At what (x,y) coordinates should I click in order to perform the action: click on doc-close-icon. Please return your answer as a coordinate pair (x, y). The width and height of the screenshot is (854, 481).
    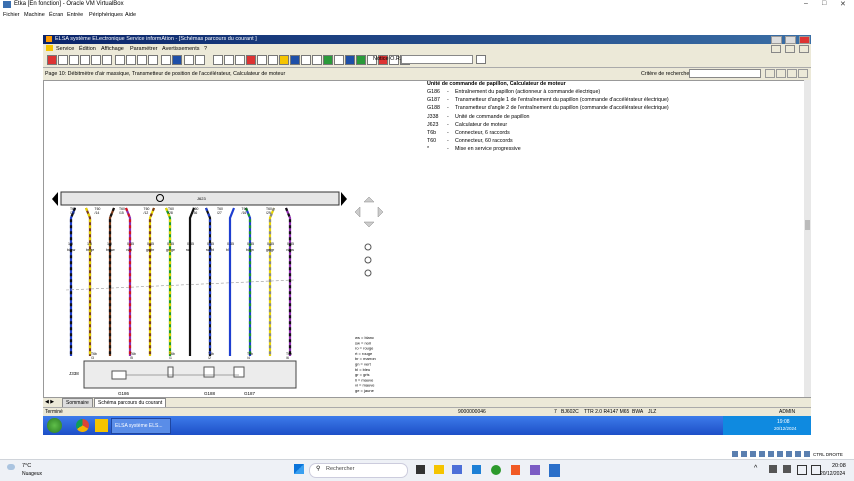
    Looking at the image, I should click on (804, 49).